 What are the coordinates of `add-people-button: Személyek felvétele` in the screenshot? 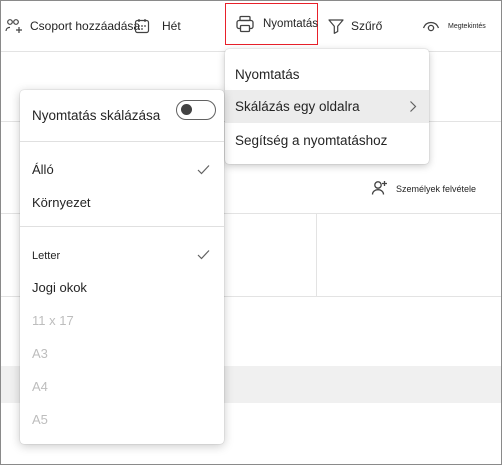 It's located at (423, 189).